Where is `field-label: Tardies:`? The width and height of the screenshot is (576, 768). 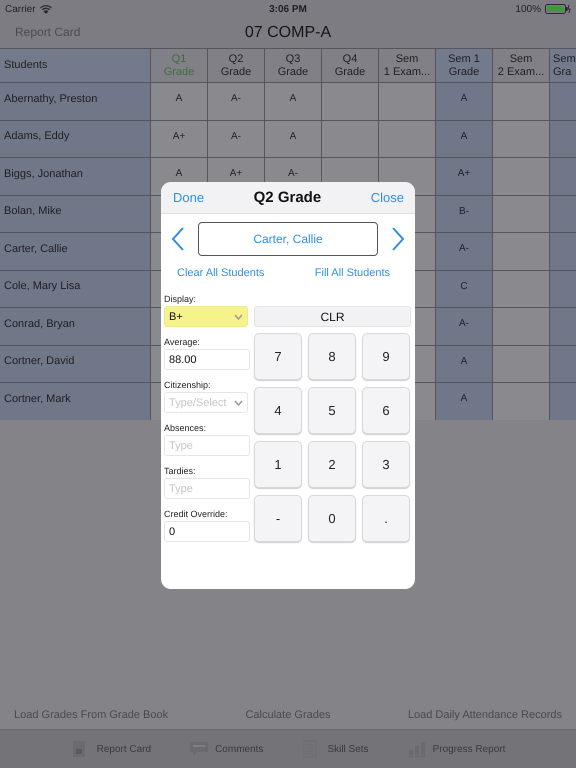 field-label: Tardies: is located at coordinates (180, 471).